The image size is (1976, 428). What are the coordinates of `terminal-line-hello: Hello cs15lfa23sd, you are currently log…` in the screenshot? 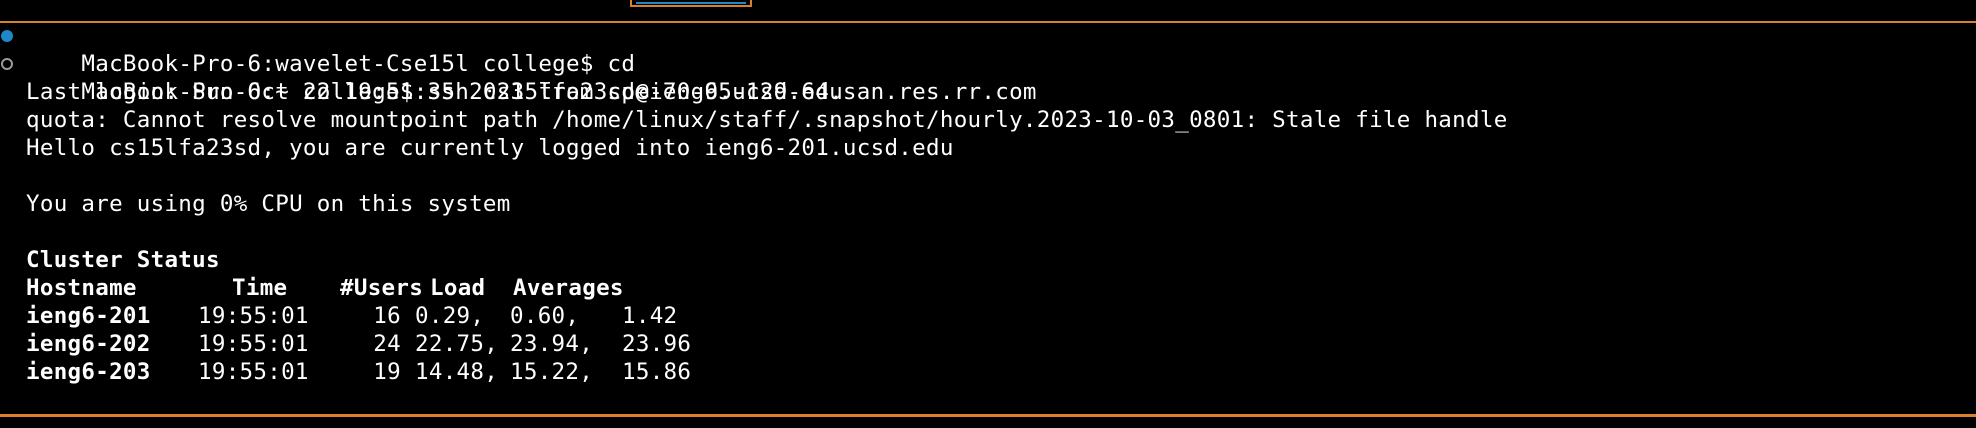 It's located at (490, 148).